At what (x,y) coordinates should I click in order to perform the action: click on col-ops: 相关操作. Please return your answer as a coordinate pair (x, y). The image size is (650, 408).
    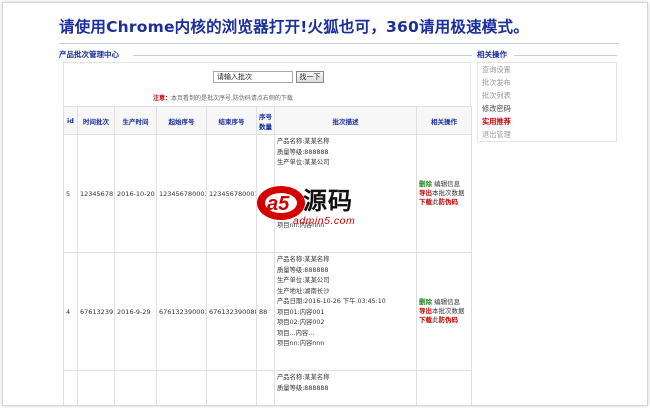
    Looking at the image, I should click on (444, 120).